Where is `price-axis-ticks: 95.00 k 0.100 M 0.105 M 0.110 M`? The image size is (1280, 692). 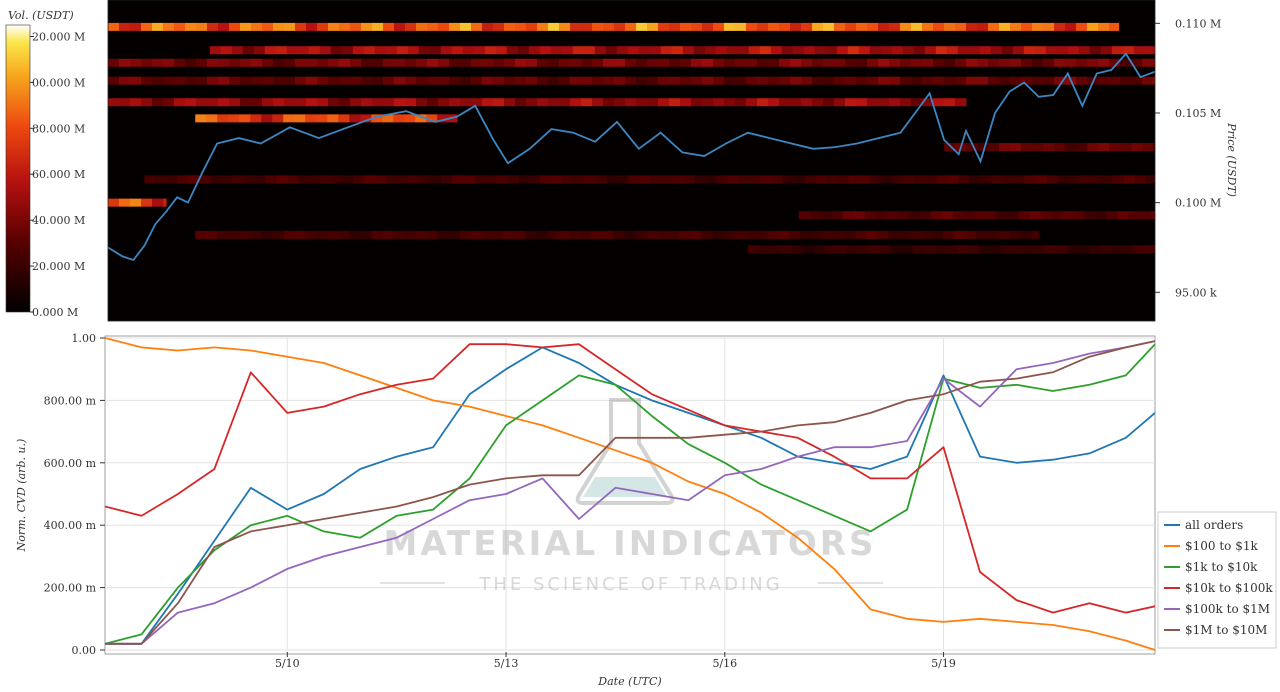
price-axis-ticks: 95.00 k 0.100 M 0.105 M 0.110 M is located at coordinates (1188, 158).